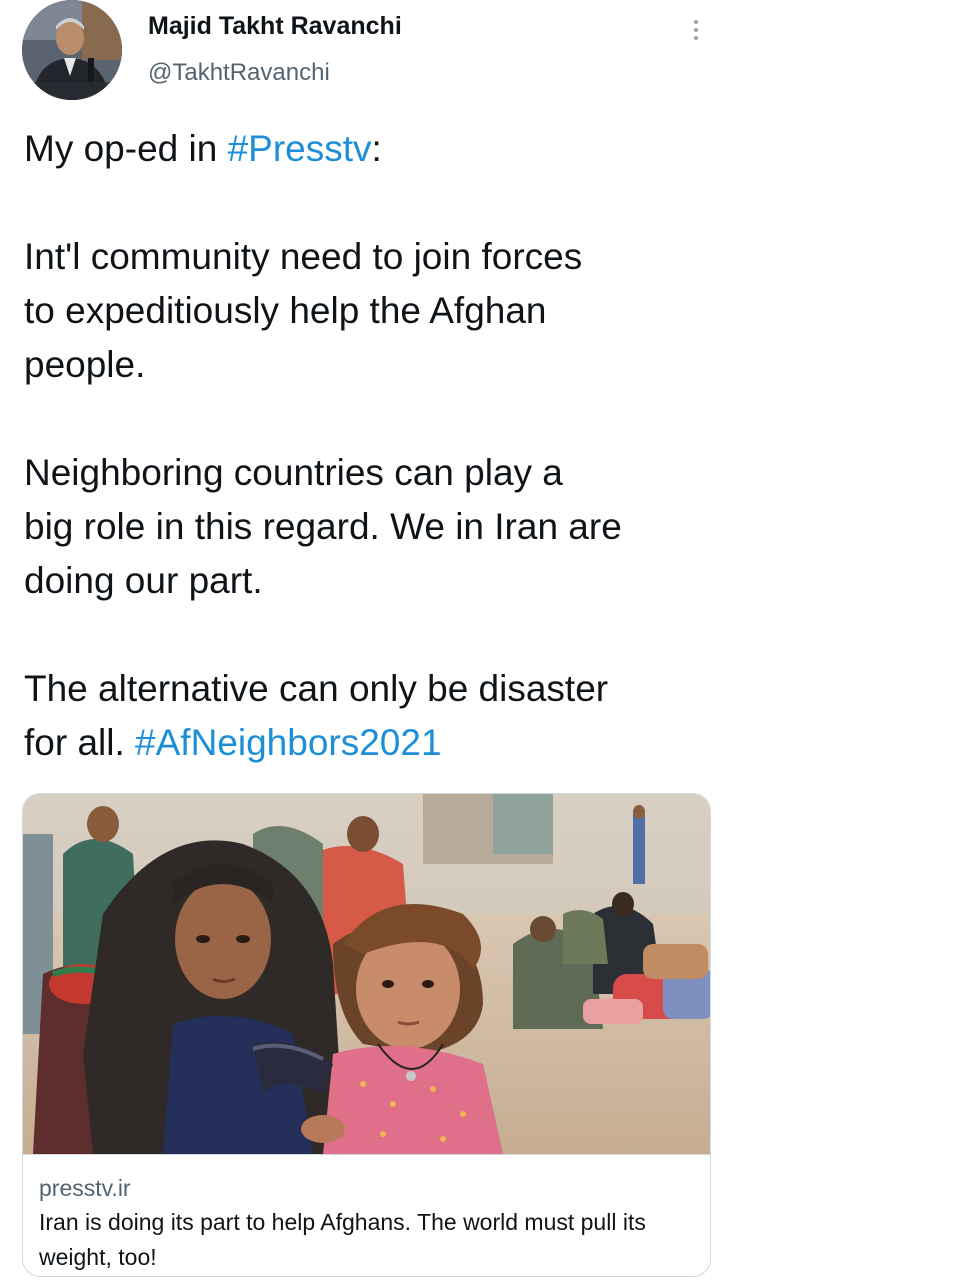 This screenshot has height=1280, width=960. I want to click on tweet-line: The alternative can only be disaster, so click(316, 688).